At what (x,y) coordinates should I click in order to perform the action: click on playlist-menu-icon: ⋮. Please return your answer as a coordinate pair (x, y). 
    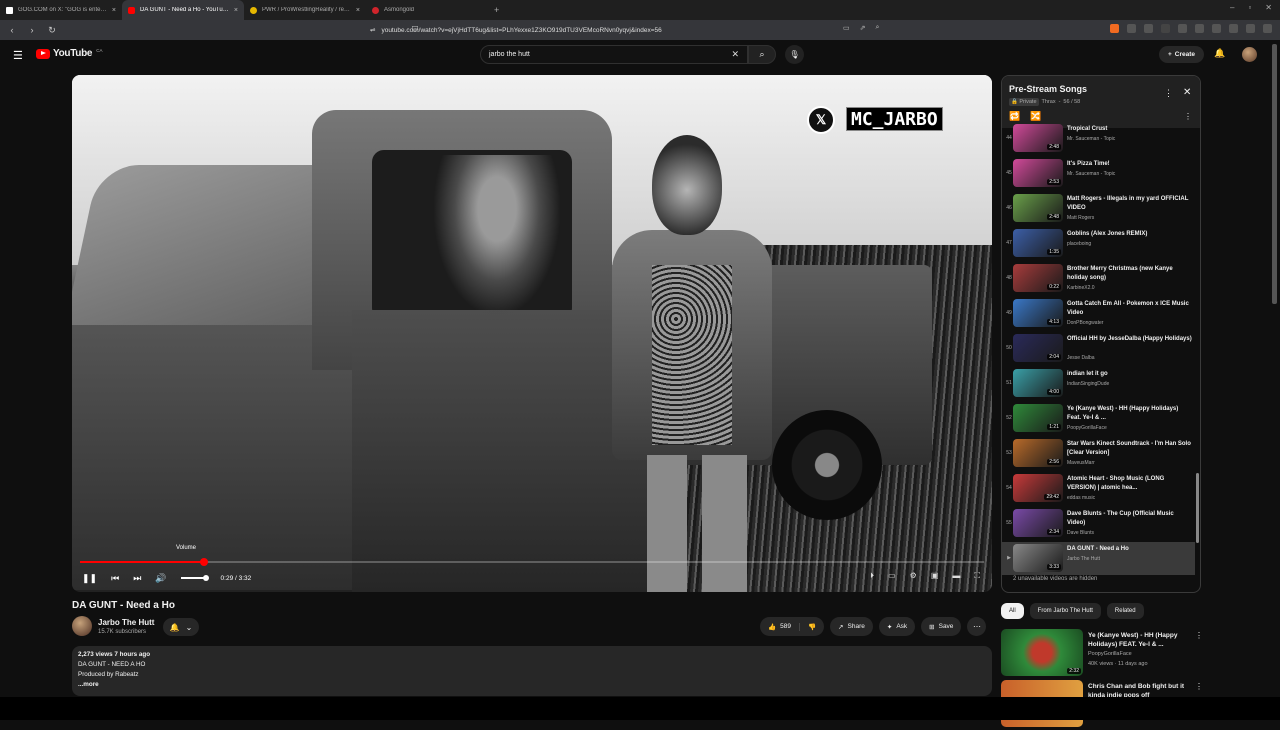
    Looking at the image, I should click on (1168, 93).